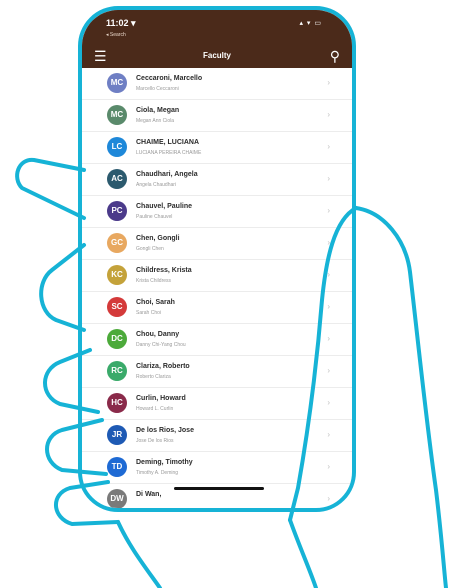 This screenshot has width=453, height=588. Describe the element at coordinates (157, 89) in the screenshot. I see `faculty-full-name: Marcello Ceccaroni` at that location.